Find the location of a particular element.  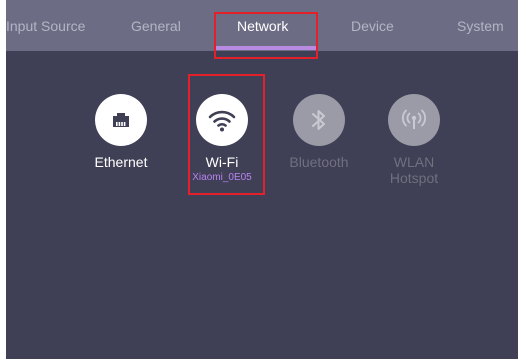

tab-input-source: Input Source is located at coordinates (45, 26).